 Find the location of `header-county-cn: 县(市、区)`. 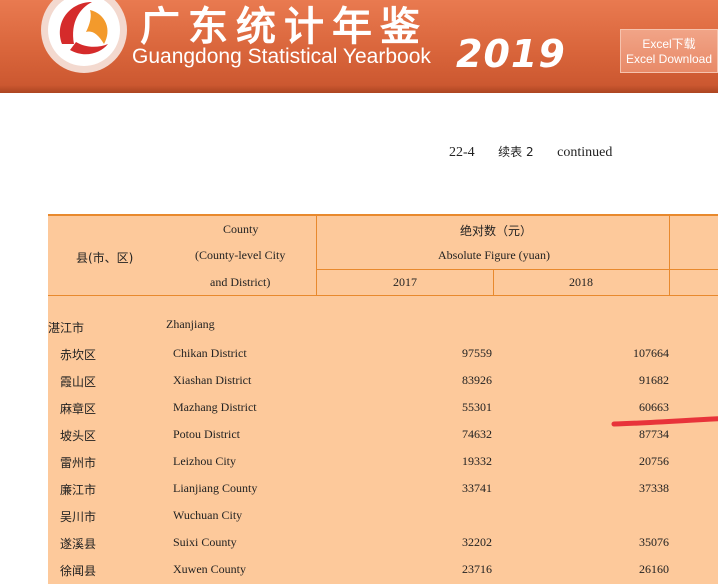

header-county-cn: 县(市、区) is located at coordinates (105, 258).